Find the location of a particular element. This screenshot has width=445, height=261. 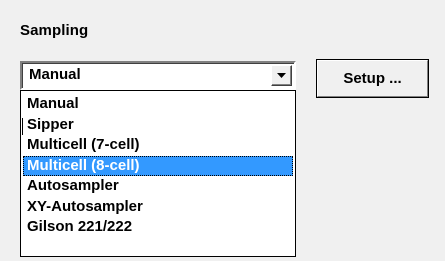

chevron-down-icon is located at coordinates (281, 75).